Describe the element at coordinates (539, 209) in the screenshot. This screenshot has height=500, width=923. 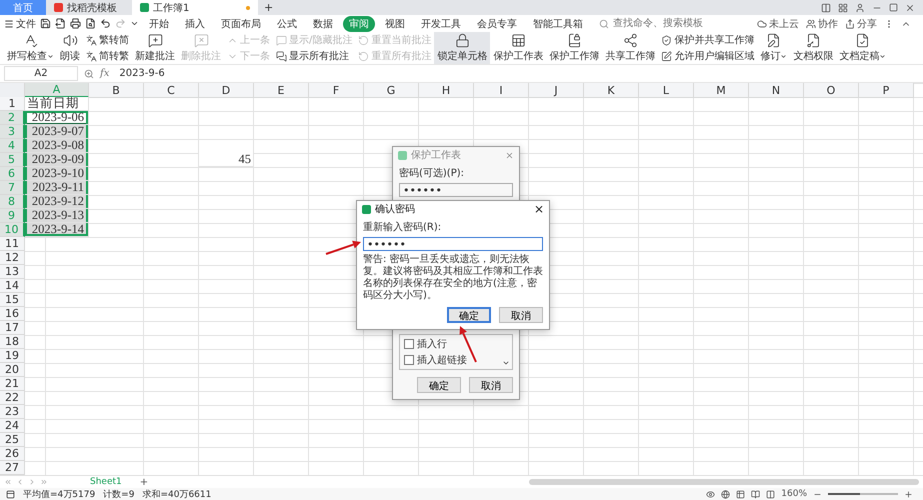
I see `close-button: ×` at that location.